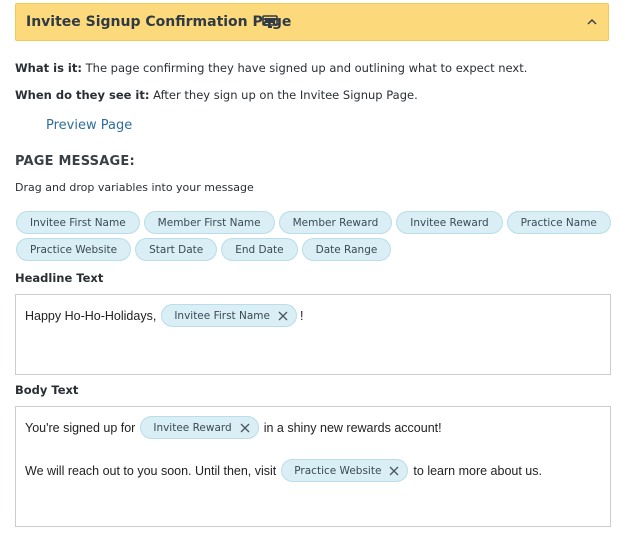  What do you see at coordinates (75, 161) in the screenshot?
I see `page-message-title: PAGE MESSAGE:` at bounding box center [75, 161].